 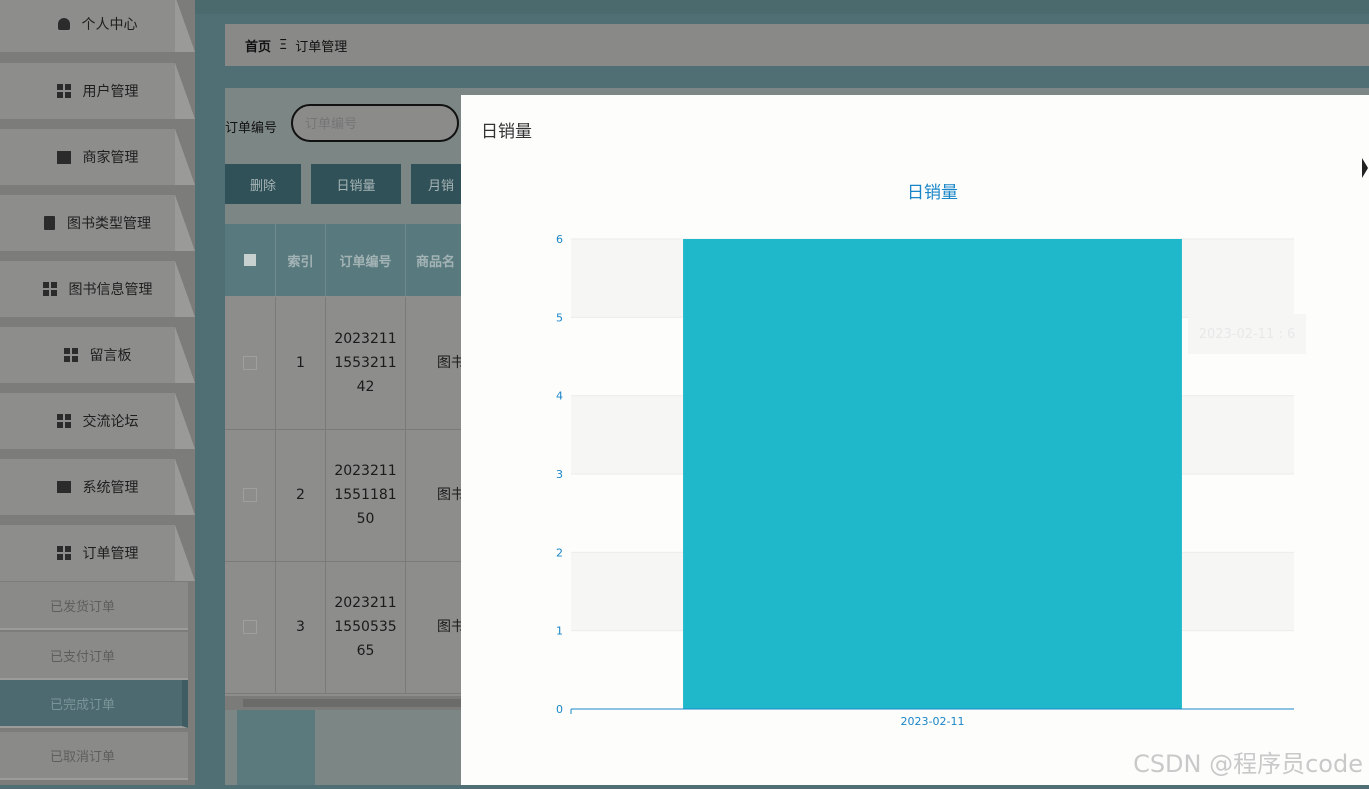 What do you see at coordinates (365, 387) in the screenshot?
I see `order-number-line: 42` at bounding box center [365, 387].